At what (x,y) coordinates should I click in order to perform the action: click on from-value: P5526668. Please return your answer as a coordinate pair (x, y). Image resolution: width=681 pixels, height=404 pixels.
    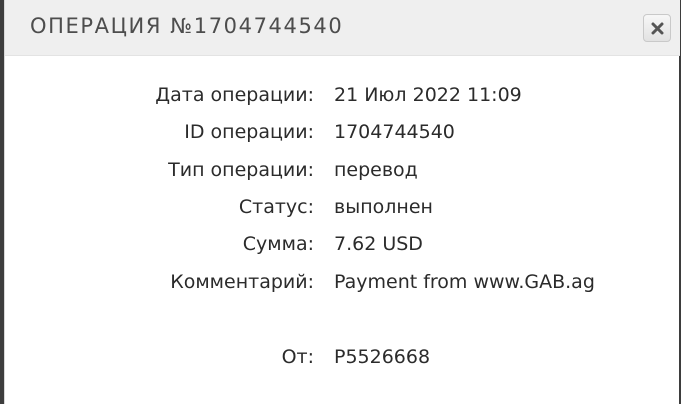
    Looking at the image, I should click on (382, 357).